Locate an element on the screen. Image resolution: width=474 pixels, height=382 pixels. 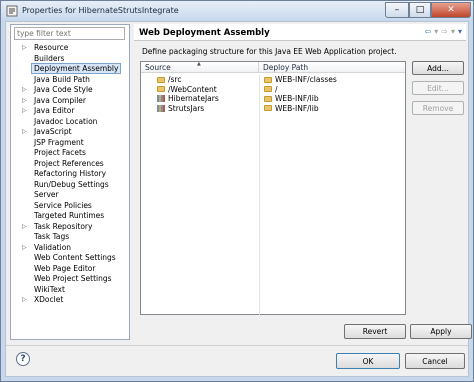
tree-item-label: Refactoring History is located at coordinates (70, 173).